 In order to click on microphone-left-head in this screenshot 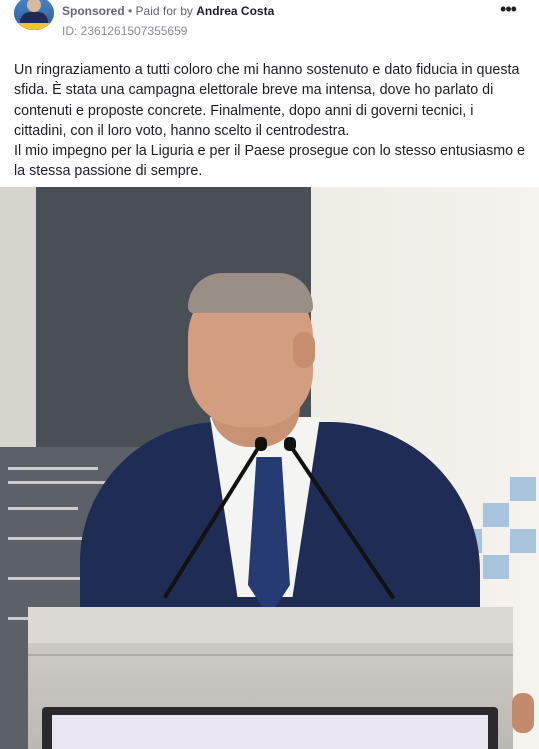, I will do `click(261, 444)`.